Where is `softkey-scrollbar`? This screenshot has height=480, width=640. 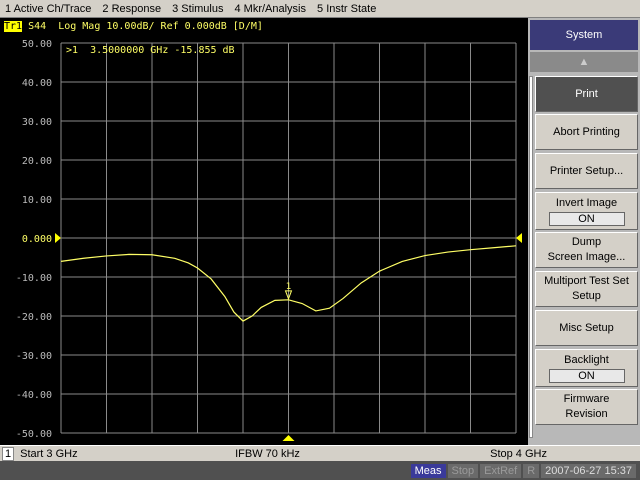
softkey-scrollbar is located at coordinates (531, 257).